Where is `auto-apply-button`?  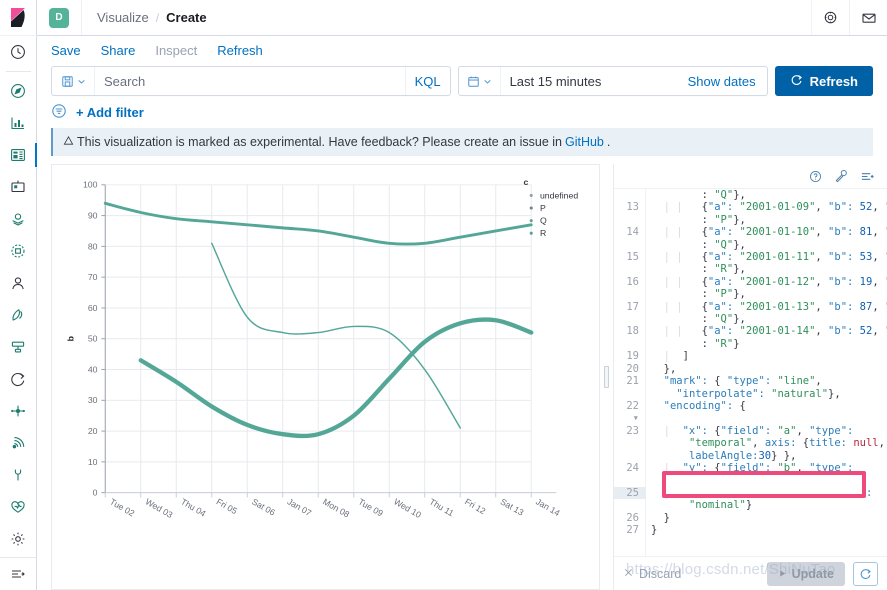
auto-apply-button is located at coordinates (865, 573).